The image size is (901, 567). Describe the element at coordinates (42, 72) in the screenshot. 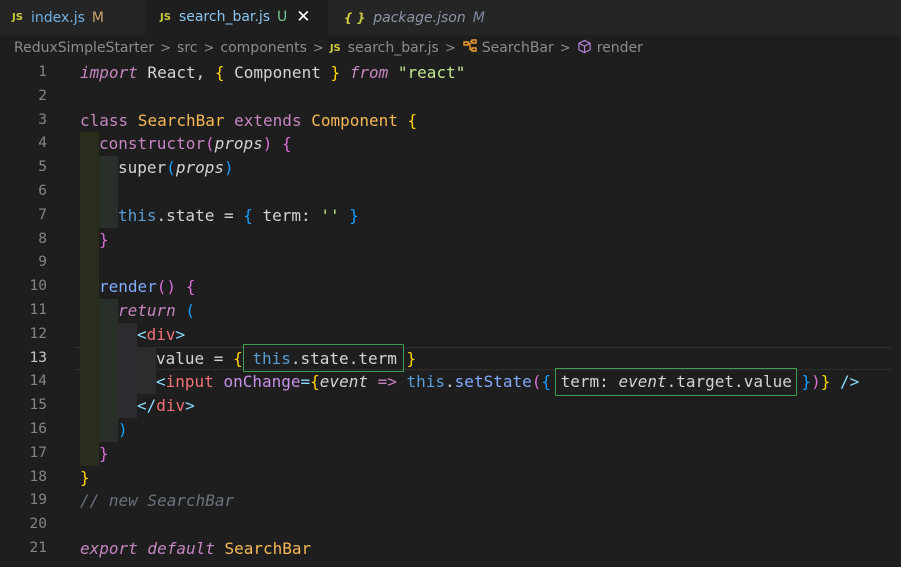

I see `line-number: 1` at that location.